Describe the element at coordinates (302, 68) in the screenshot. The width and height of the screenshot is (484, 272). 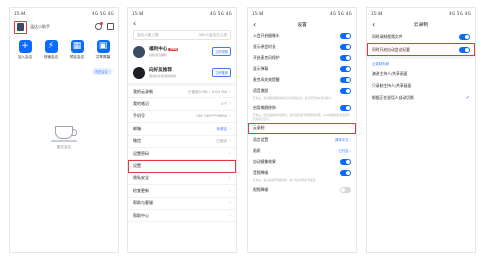
I see `setting-row: 显示弹幕` at that location.